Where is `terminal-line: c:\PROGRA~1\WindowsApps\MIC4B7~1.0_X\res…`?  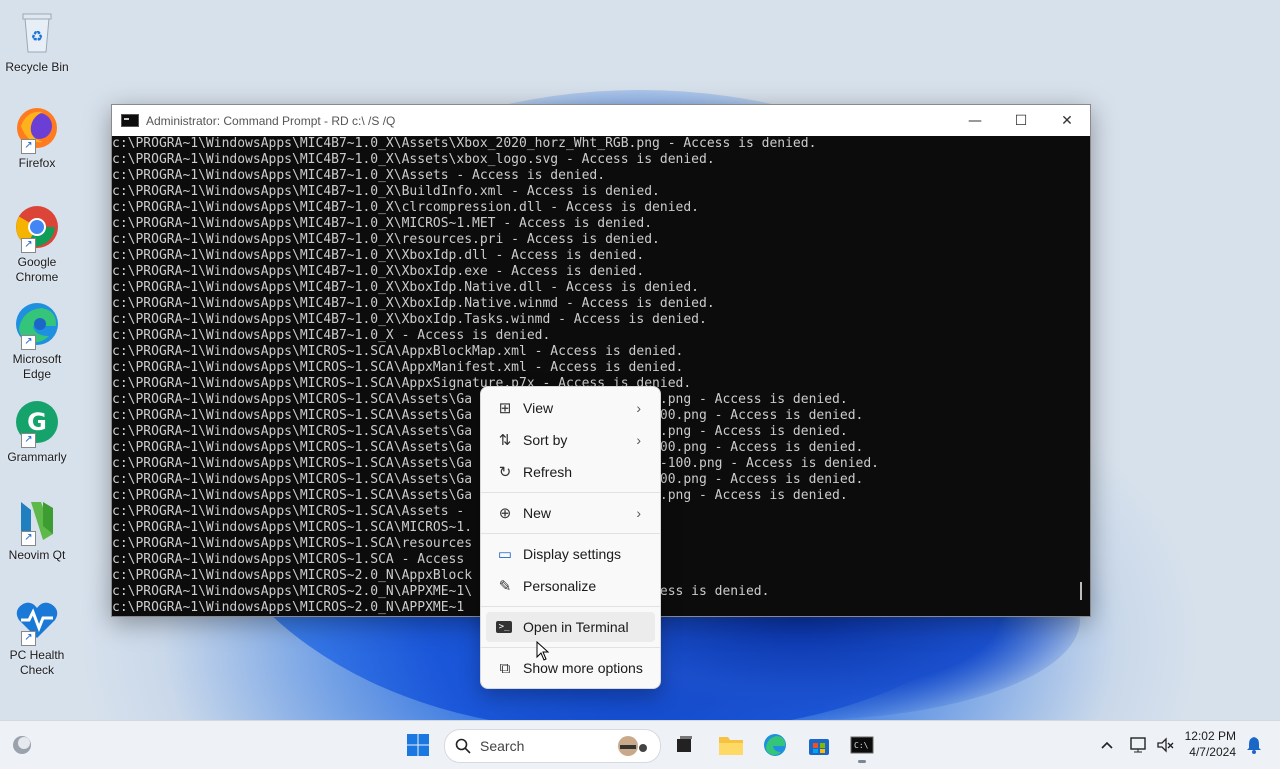 terminal-line: c:\PROGRA~1\WindowsApps\MIC4B7~1.0_X\res… is located at coordinates (386, 239).